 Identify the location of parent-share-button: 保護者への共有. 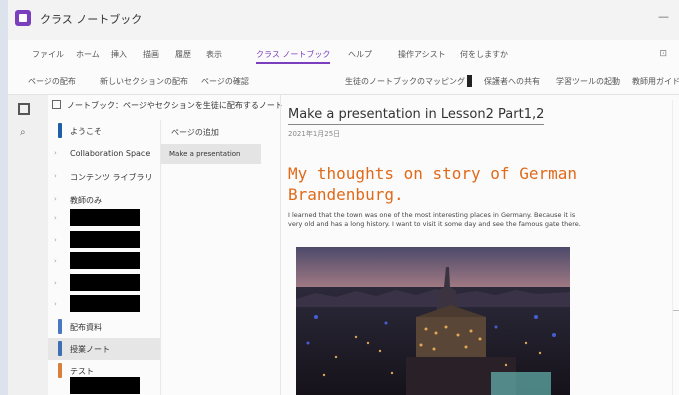
(512, 81).